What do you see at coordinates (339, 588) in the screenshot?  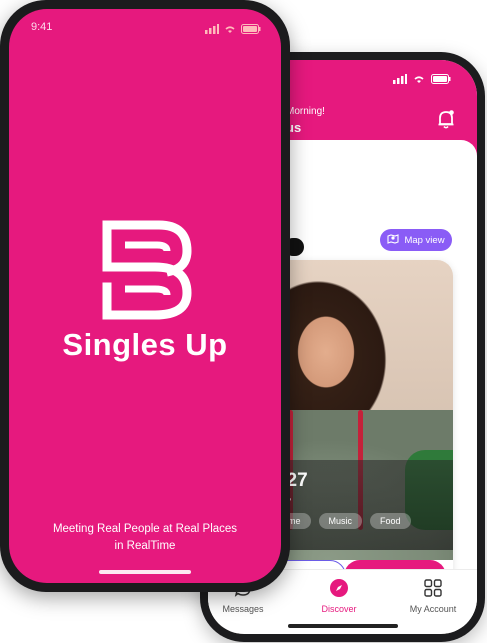 I see `compass-icon` at bounding box center [339, 588].